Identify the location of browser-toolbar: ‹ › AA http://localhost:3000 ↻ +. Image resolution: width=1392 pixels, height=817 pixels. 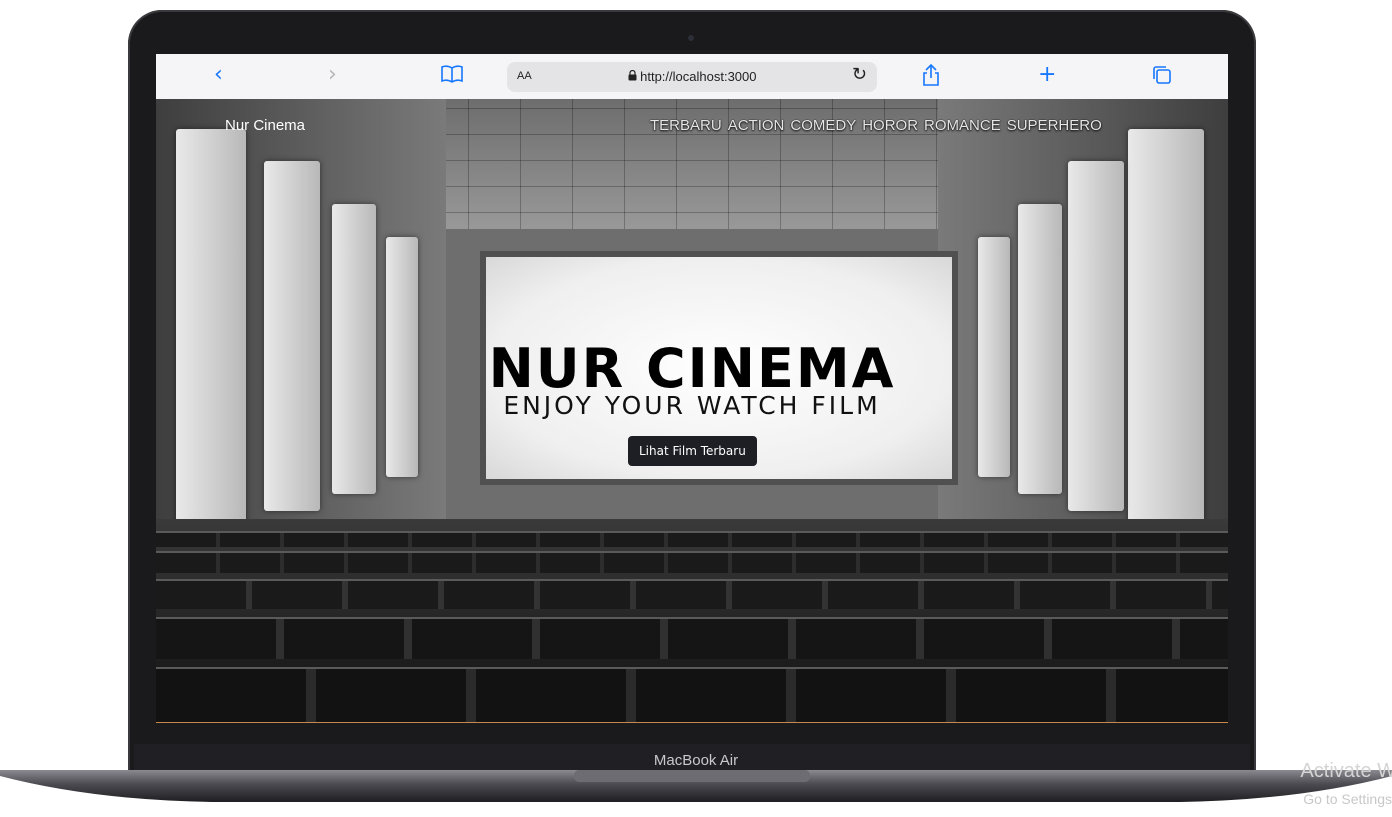
(692, 77).